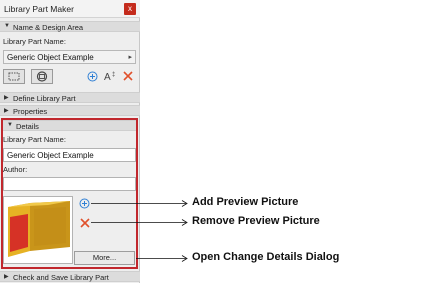 This screenshot has width=442, height=283. What do you see at coordinates (266, 257) in the screenshot?
I see `callout-open-dialog: Open Change Details Dialog` at bounding box center [266, 257].